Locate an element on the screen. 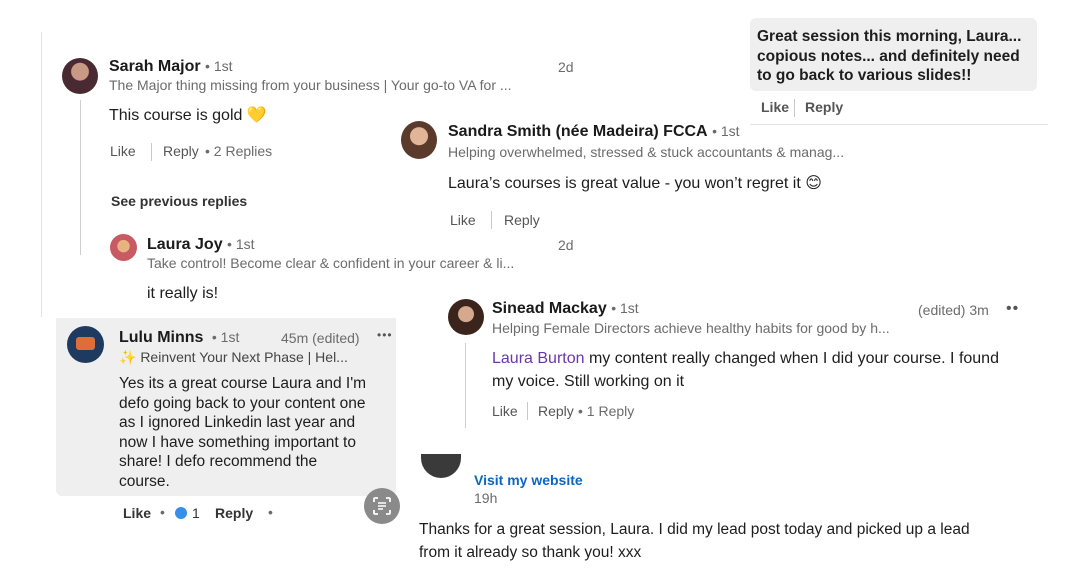  comment-time: 19h is located at coordinates (486, 498).